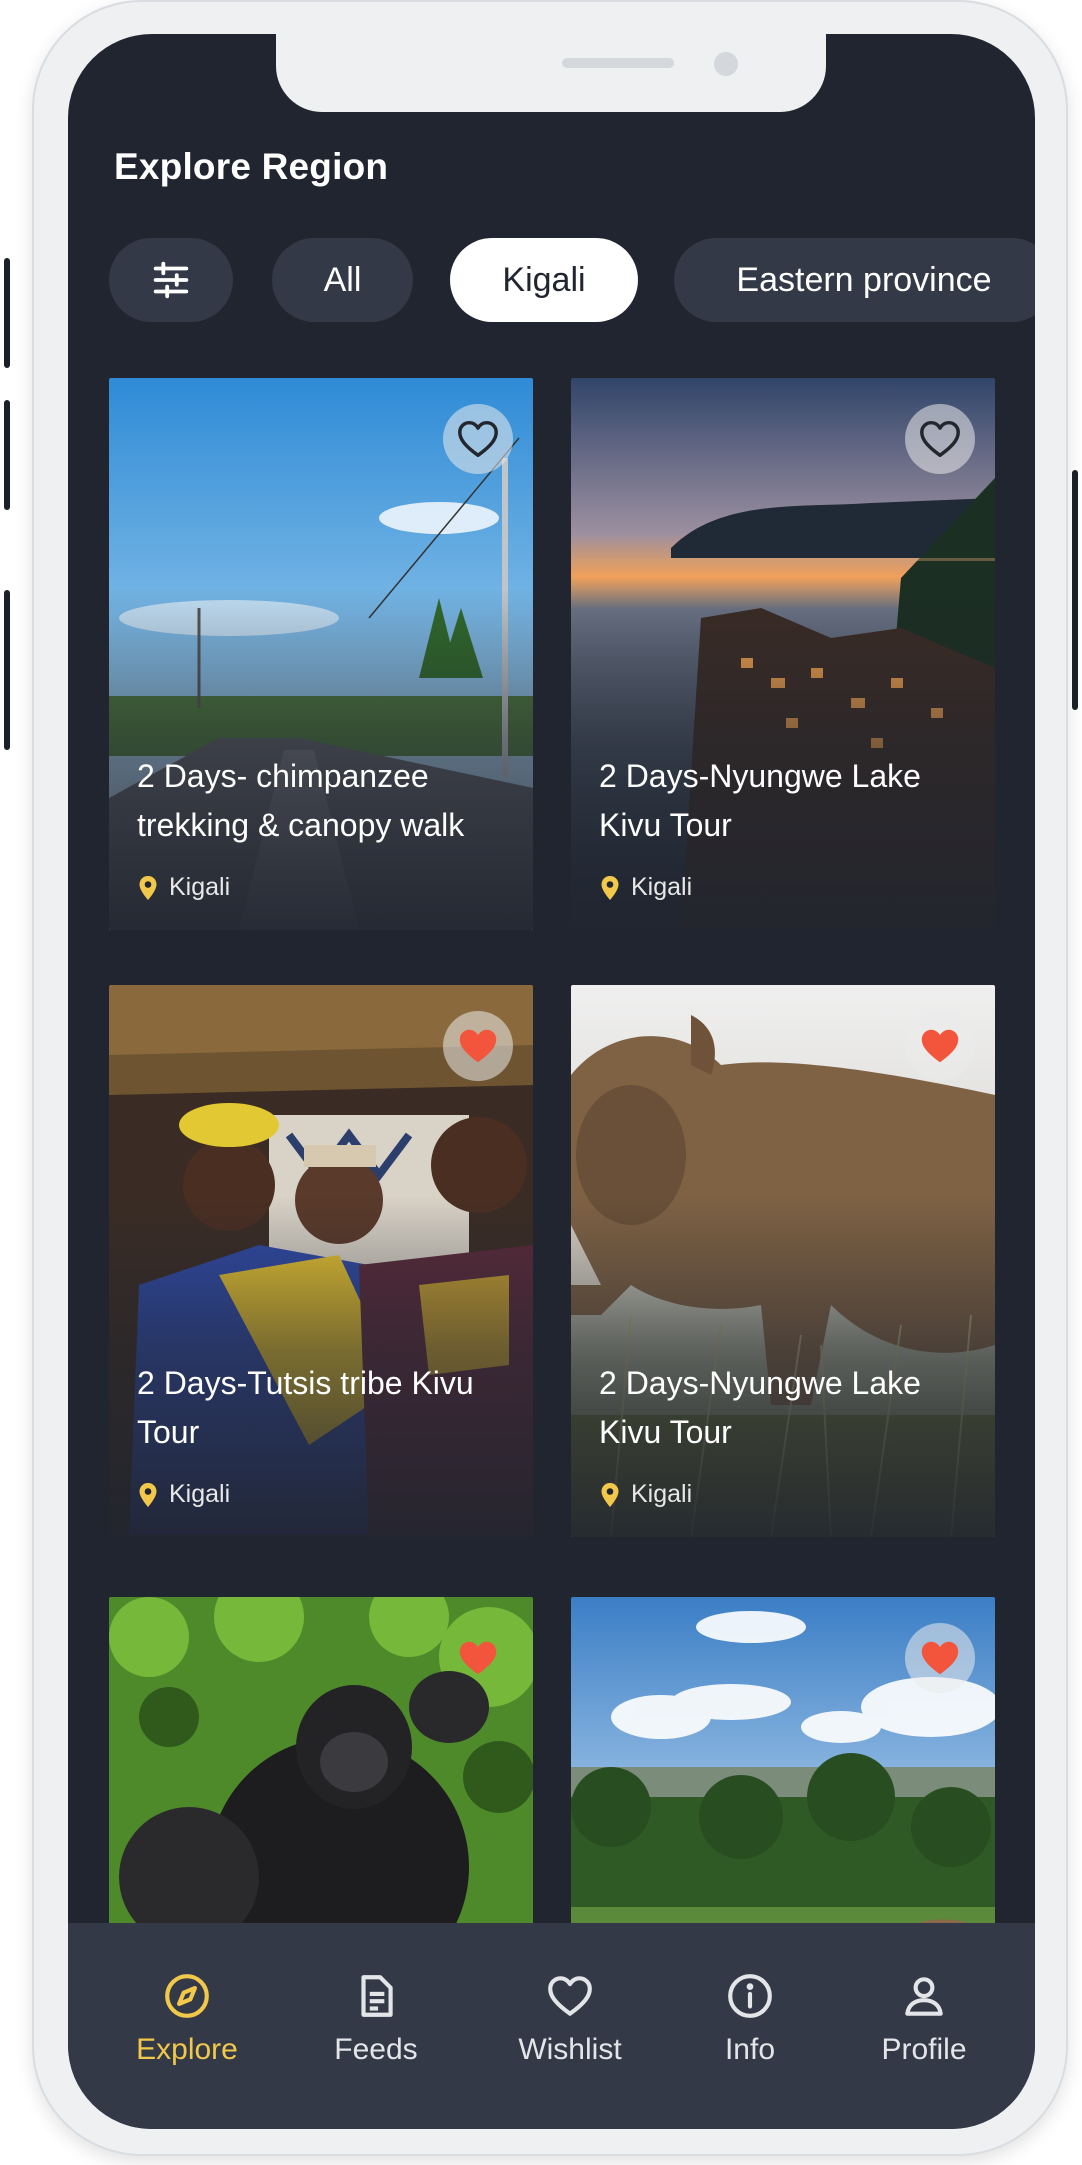 Image resolution: width=1082 pixels, height=2165 pixels. What do you see at coordinates (342, 280) in the screenshot?
I see `chip-all: All` at bounding box center [342, 280].